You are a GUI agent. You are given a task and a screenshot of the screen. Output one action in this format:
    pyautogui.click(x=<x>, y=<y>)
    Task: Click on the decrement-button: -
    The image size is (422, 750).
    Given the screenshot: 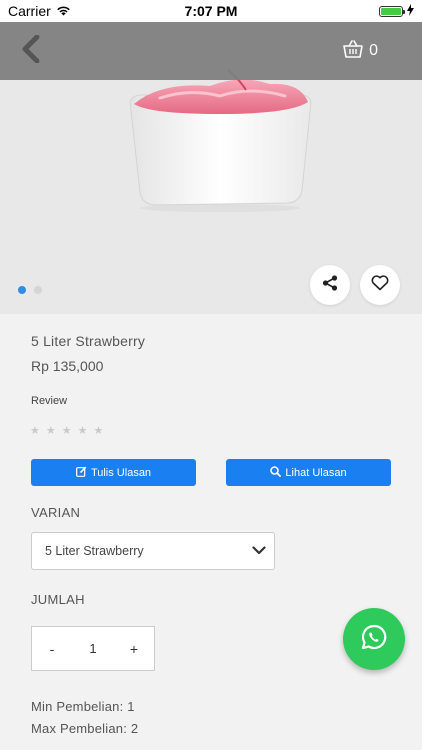 What is the action you would take?
    pyautogui.click(x=52, y=648)
    